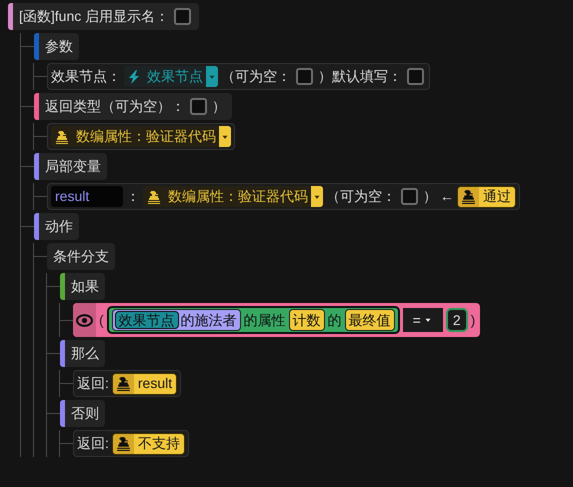  What do you see at coordinates (148, 443) in the screenshot?
I see `value-chip: 不支持` at bounding box center [148, 443].